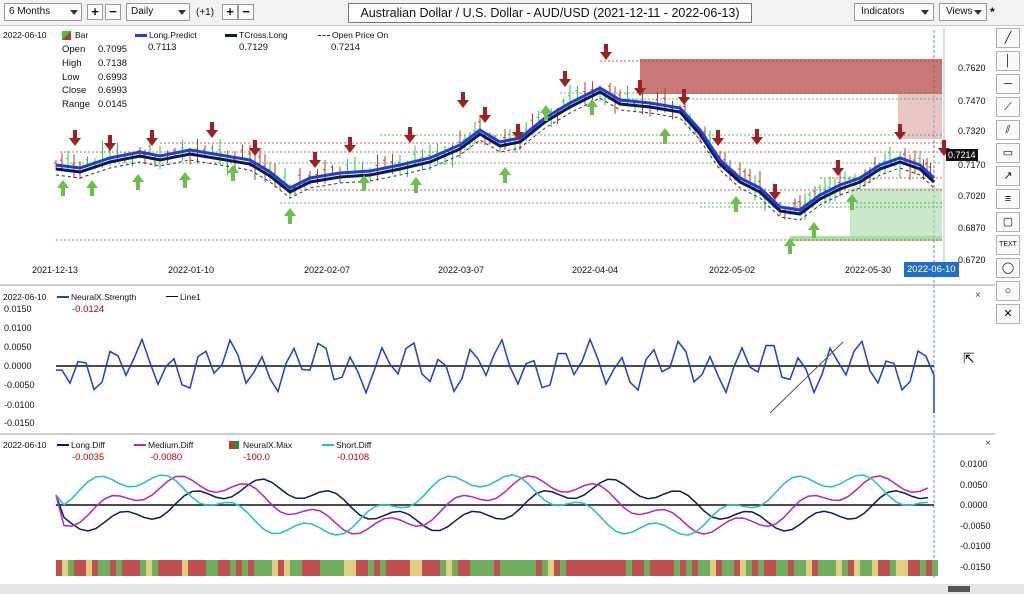 Image resolution: width=1024 pixels, height=594 pixels. What do you see at coordinates (19, 405) in the screenshot?
I see `strength-y-tick: -0.0100` at bounding box center [19, 405].